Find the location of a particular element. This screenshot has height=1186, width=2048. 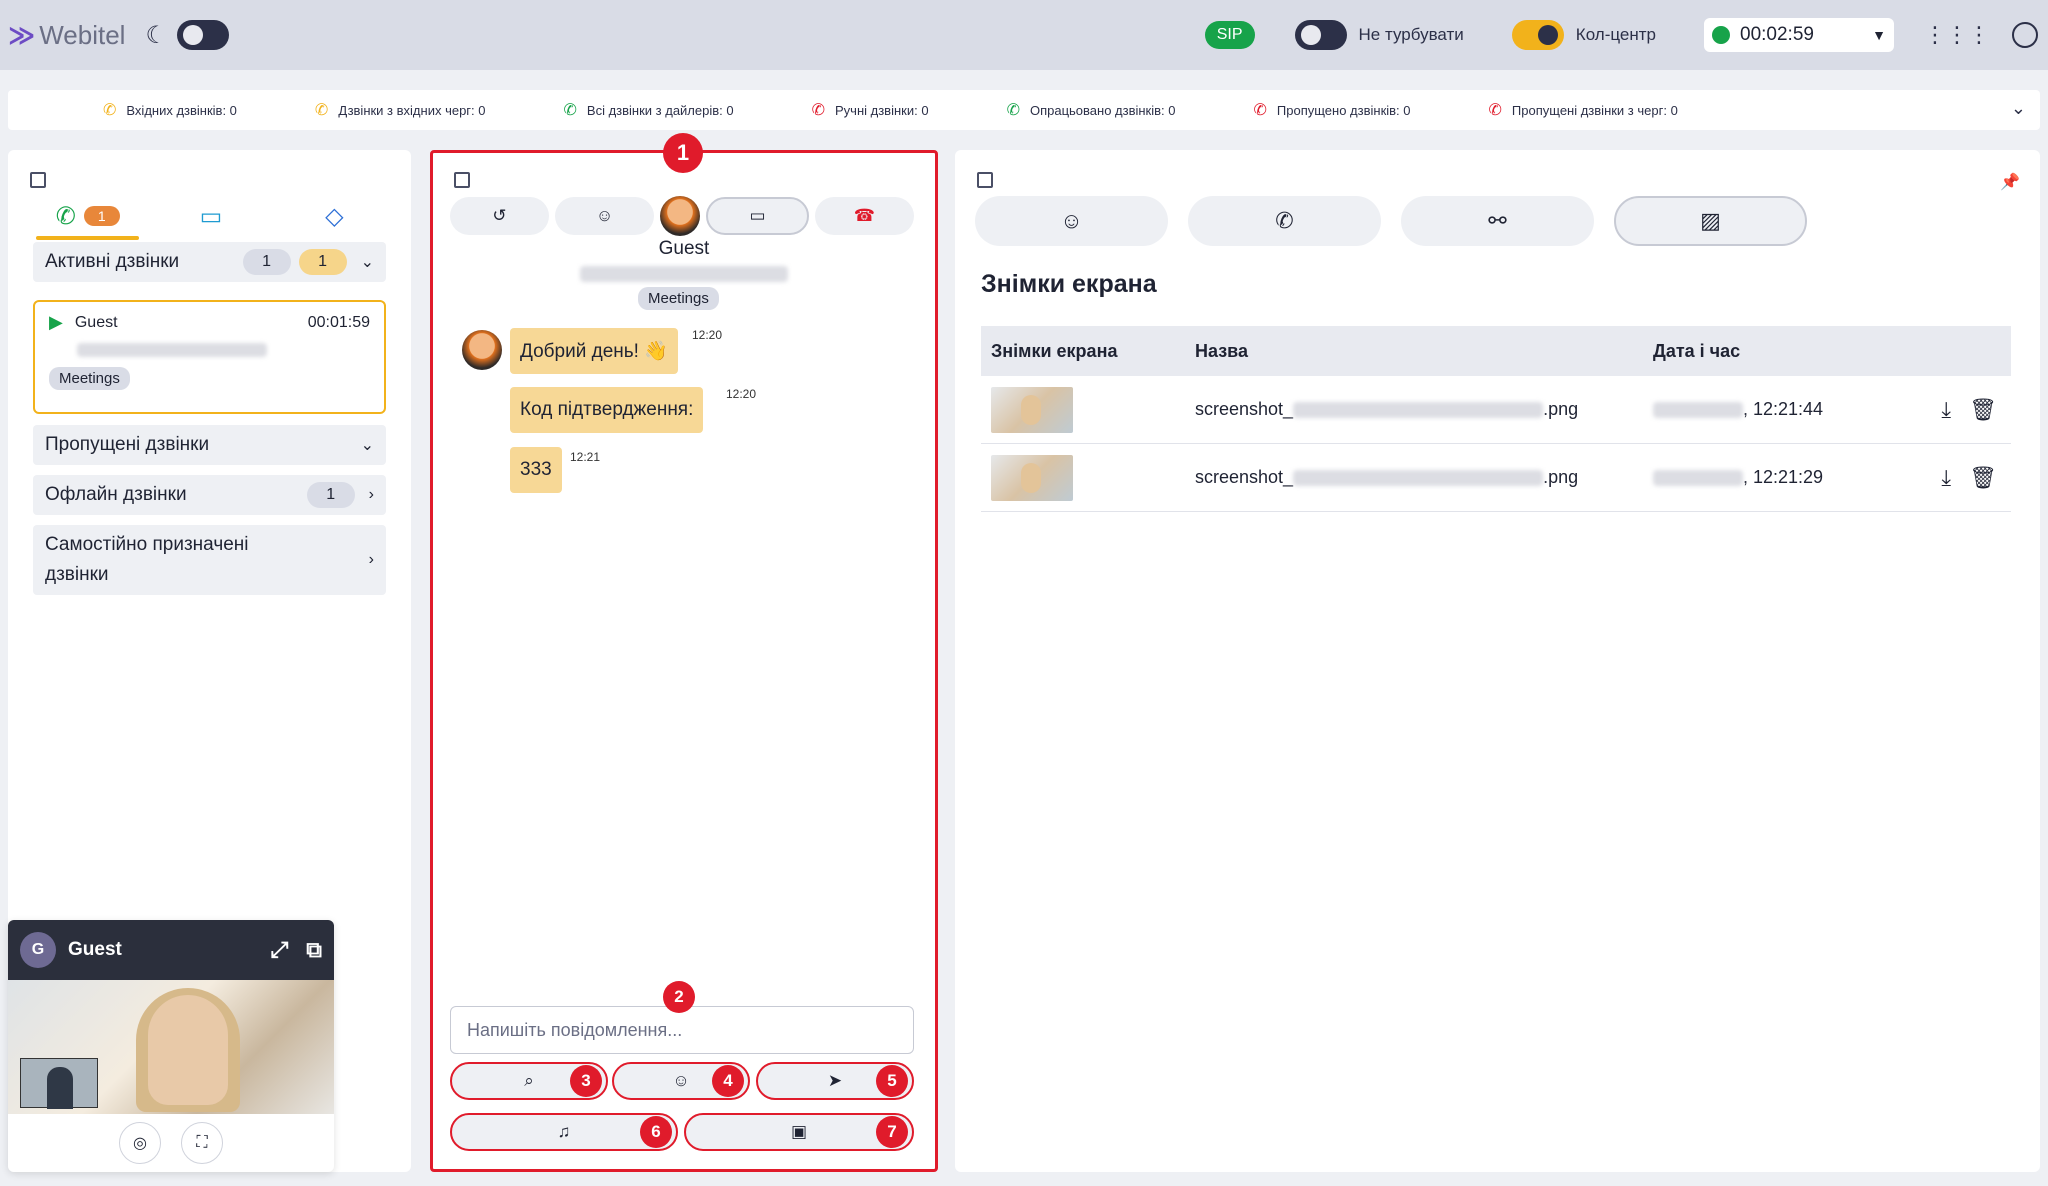

panel-title: Знімки екрана is located at coordinates (1069, 284).